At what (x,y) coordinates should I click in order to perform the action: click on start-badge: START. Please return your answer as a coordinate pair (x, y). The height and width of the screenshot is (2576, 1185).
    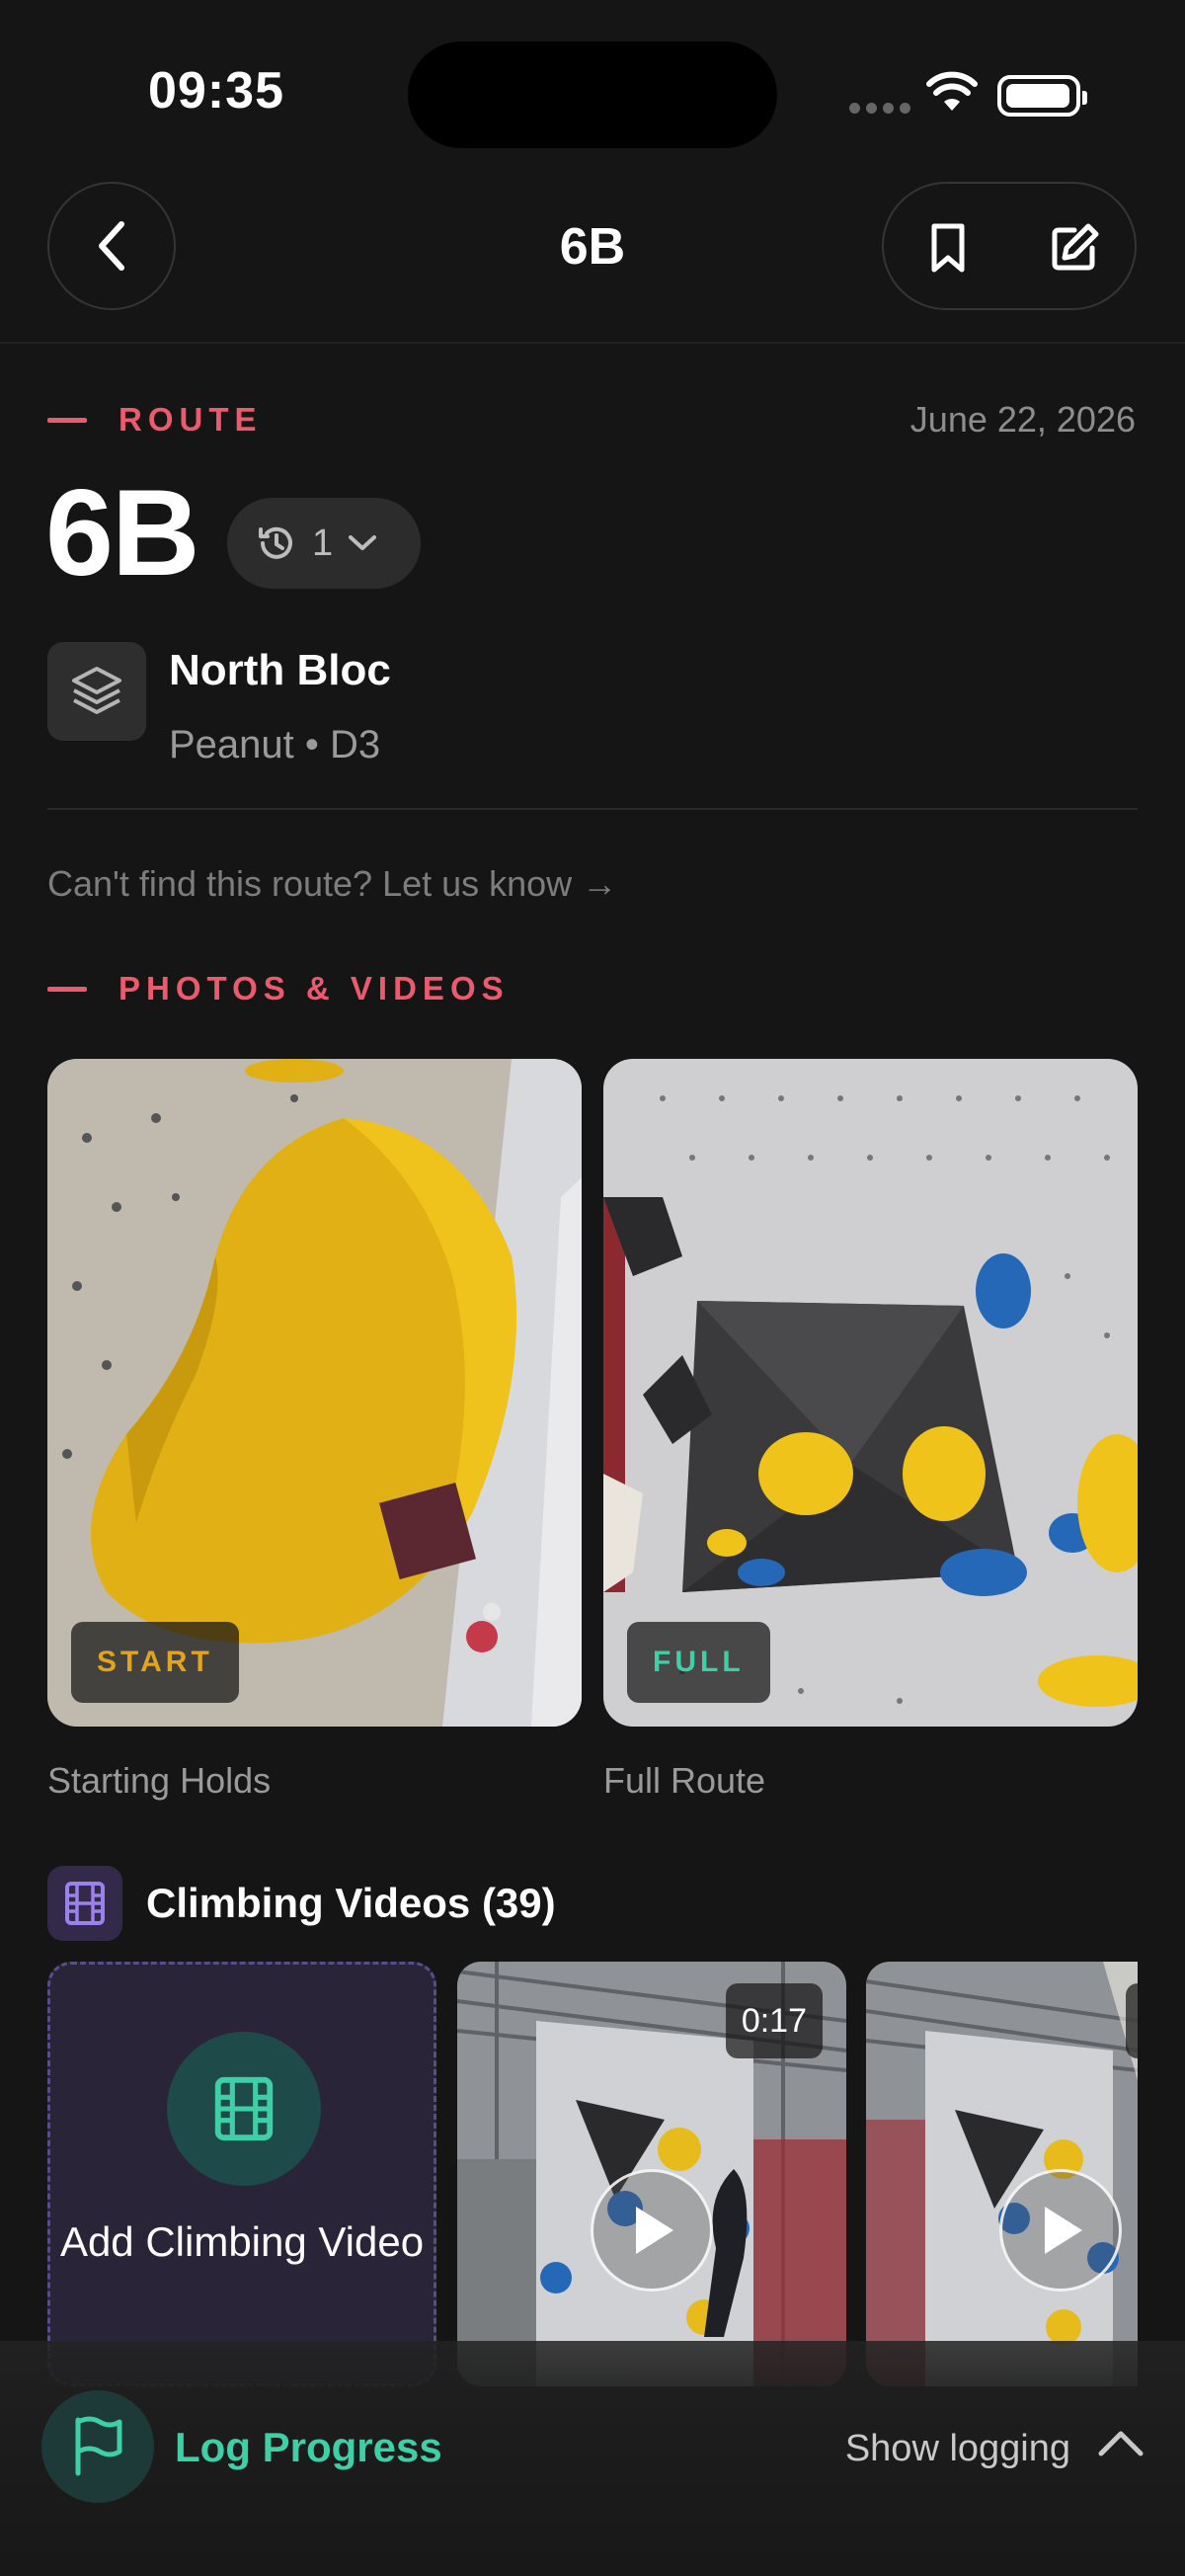
    Looking at the image, I should click on (155, 1662).